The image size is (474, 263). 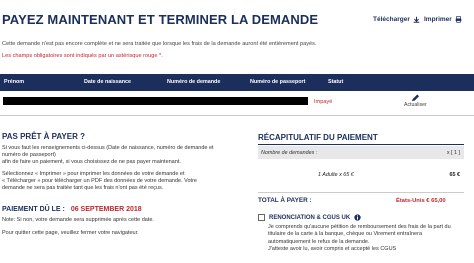 I want to click on due-label: PAIEMENT DÛ LE :, so click(x=33, y=209).